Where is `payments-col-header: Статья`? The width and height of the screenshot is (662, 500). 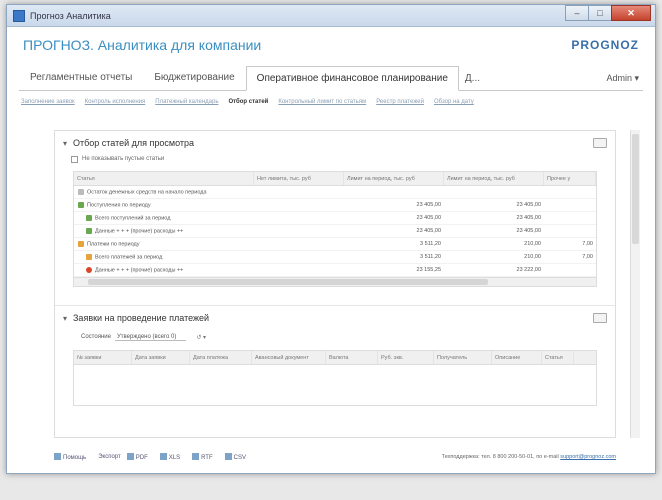 payments-col-header: Статья is located at coordinates (558, 357).